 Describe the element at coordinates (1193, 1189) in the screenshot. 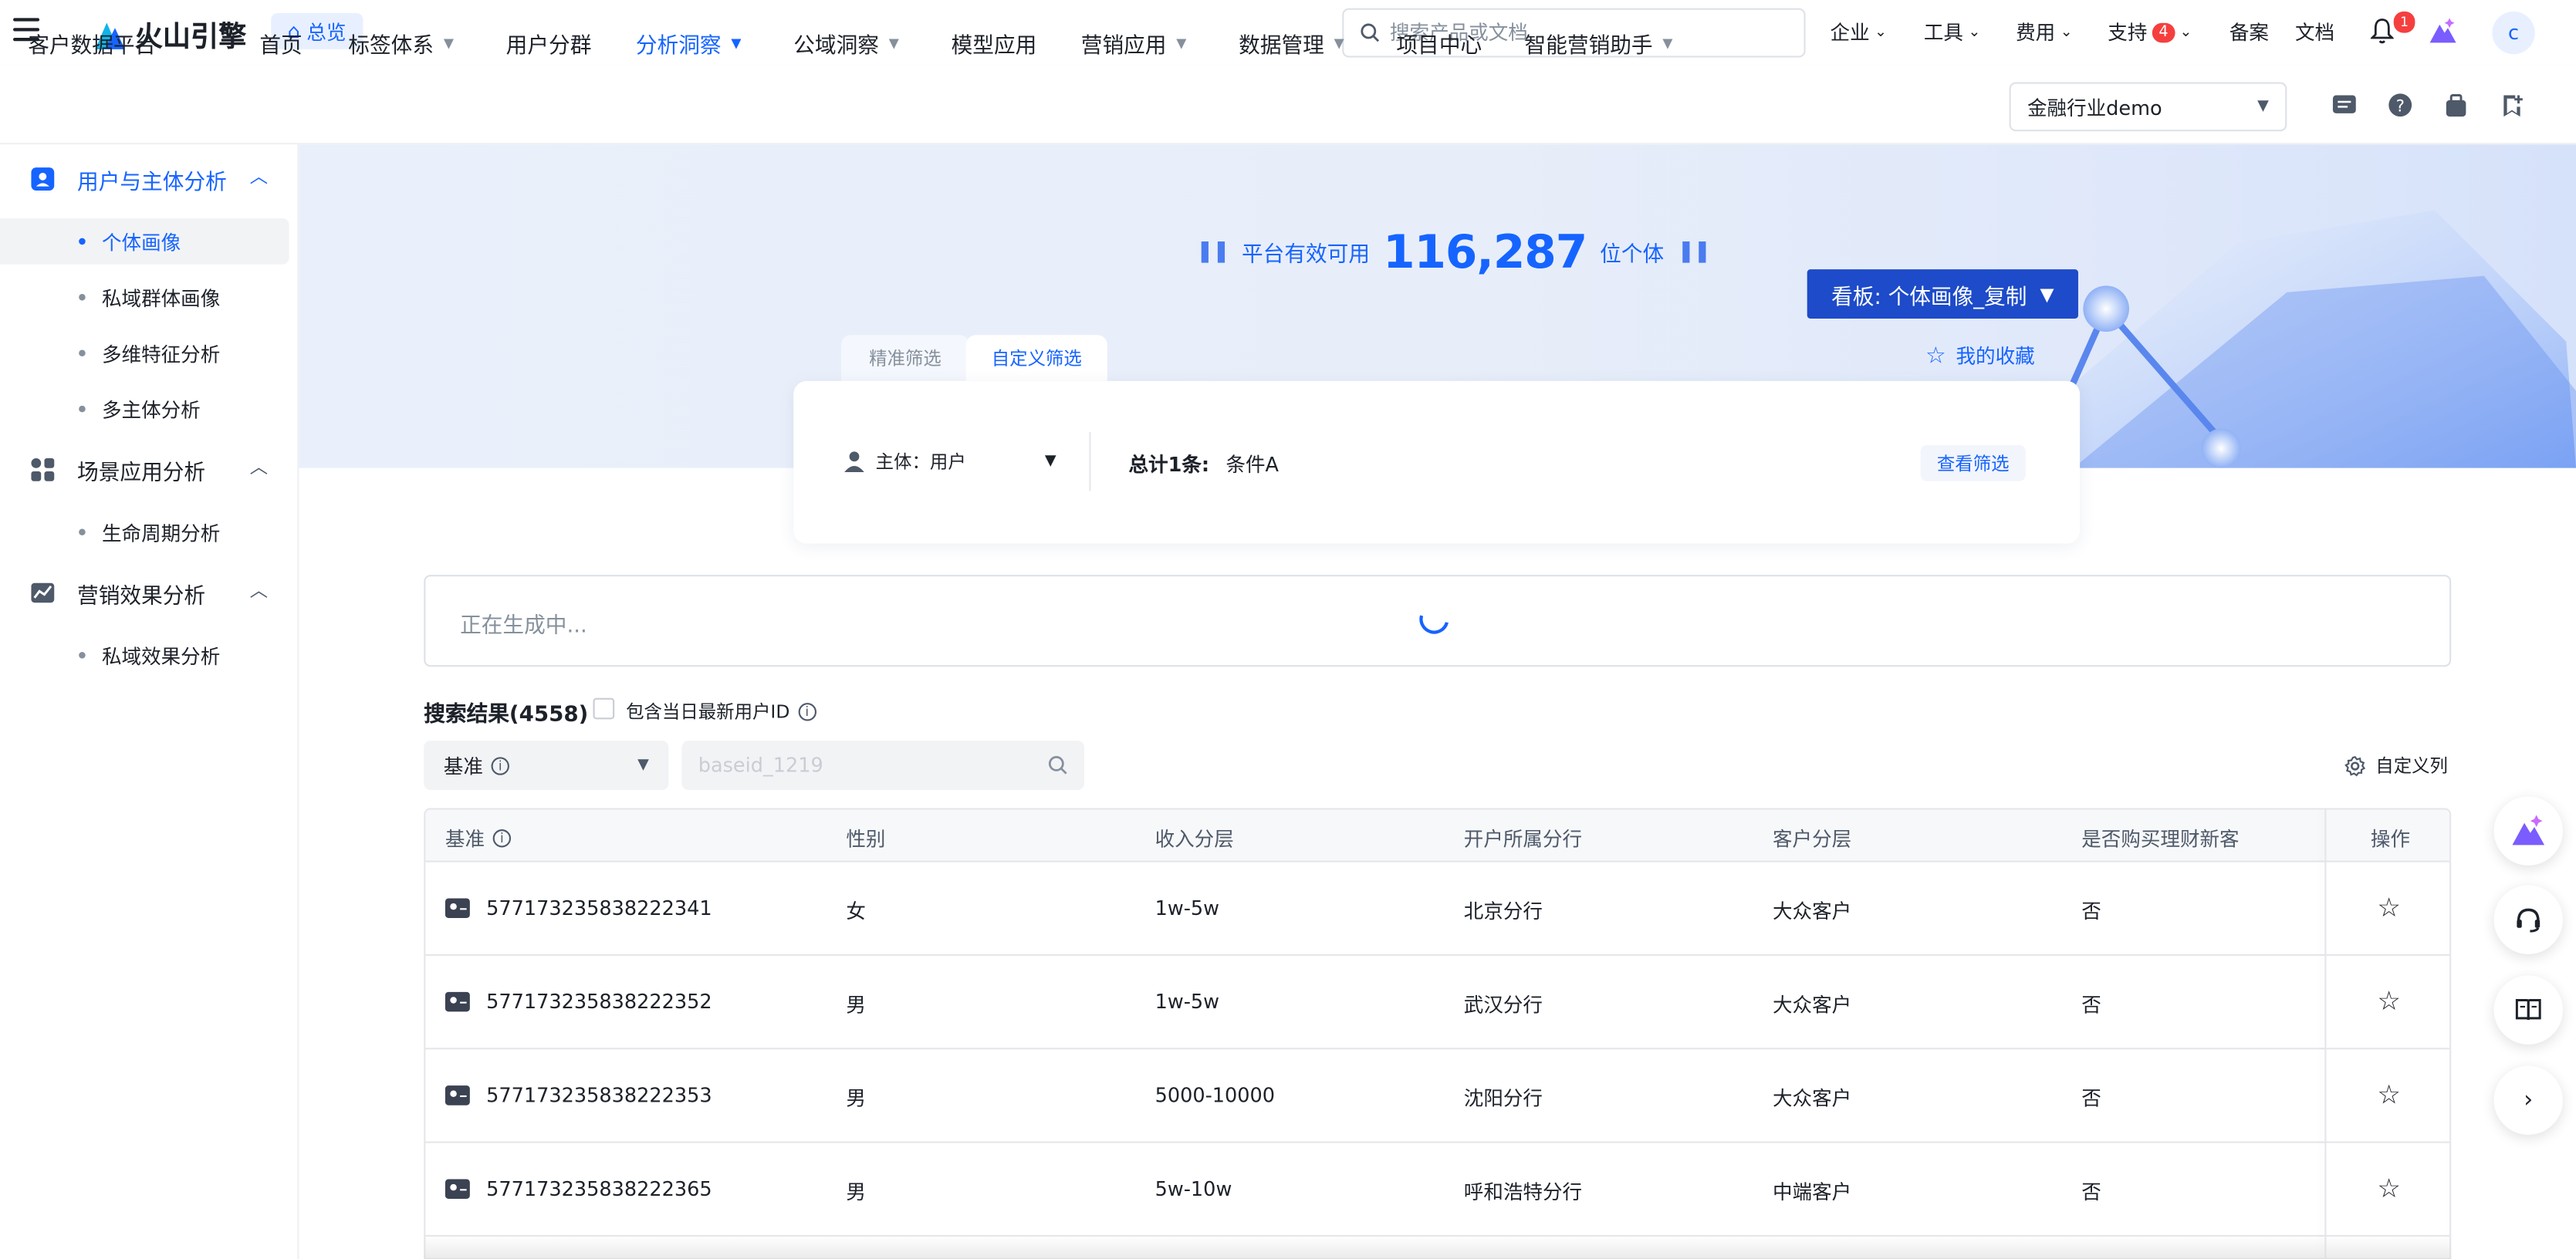

I see `cell-income: 5w-10w` at that location.